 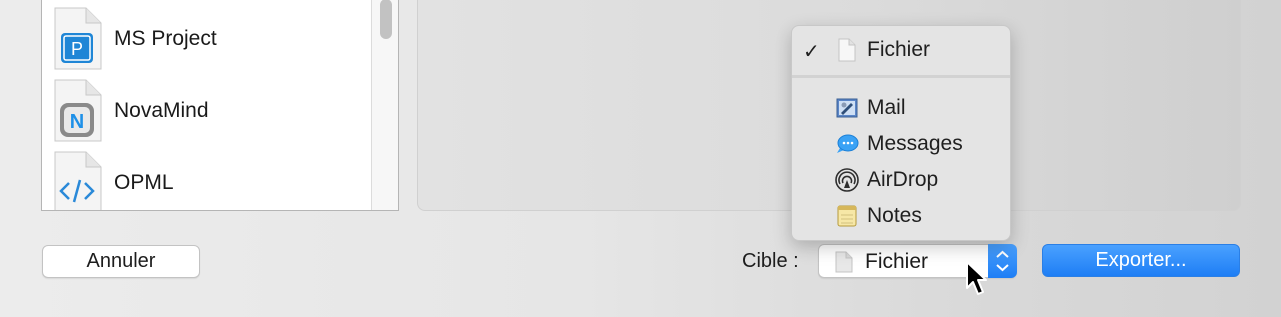 I want to click on airdrop-icon, so click(x=847, y=180).